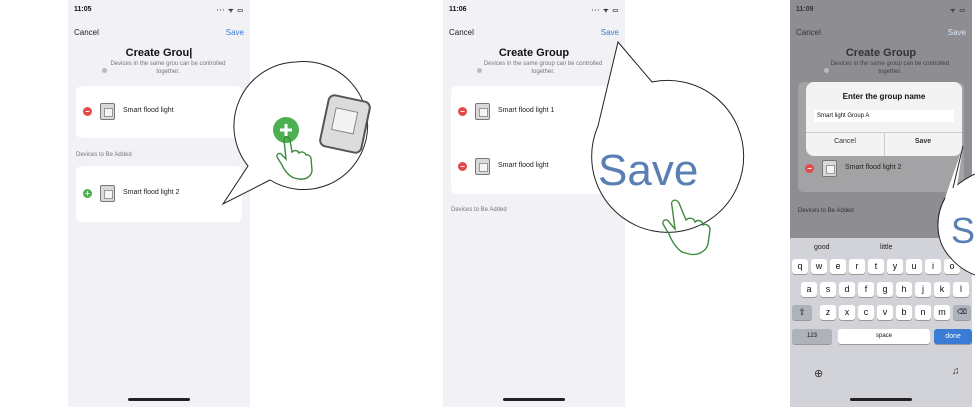 This screenshot has width=975, height=407. What do you see at coordinates (963, 230) in the screenshot?
I see `save-callout-letter: S` at bounding box center [963, 230].